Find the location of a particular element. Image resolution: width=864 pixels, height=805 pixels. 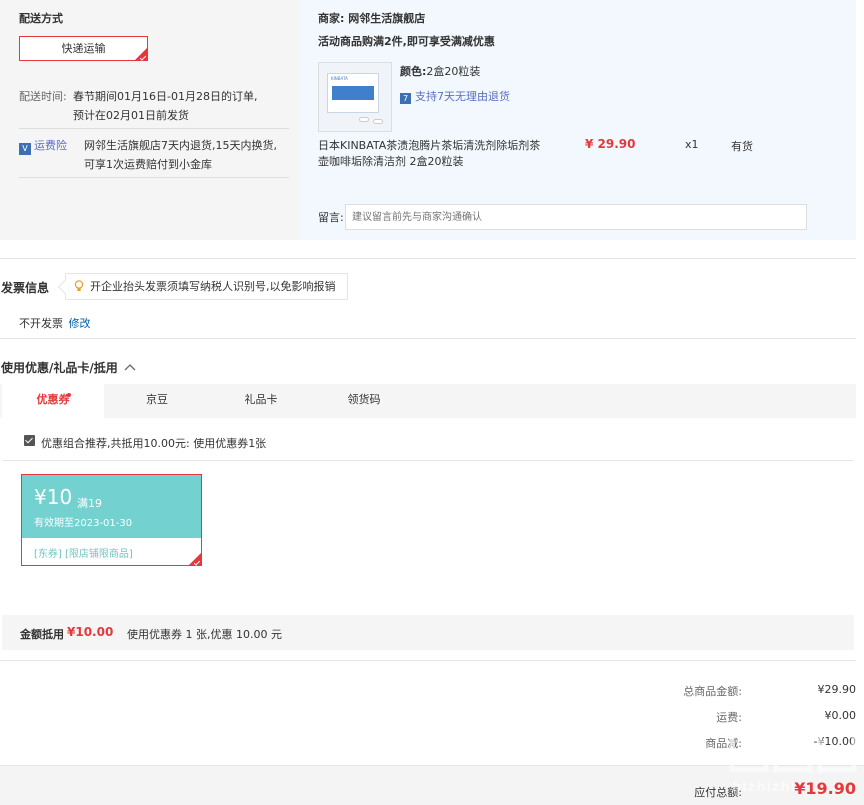

watermark-logo-icon is located at coordinates (793, 751).